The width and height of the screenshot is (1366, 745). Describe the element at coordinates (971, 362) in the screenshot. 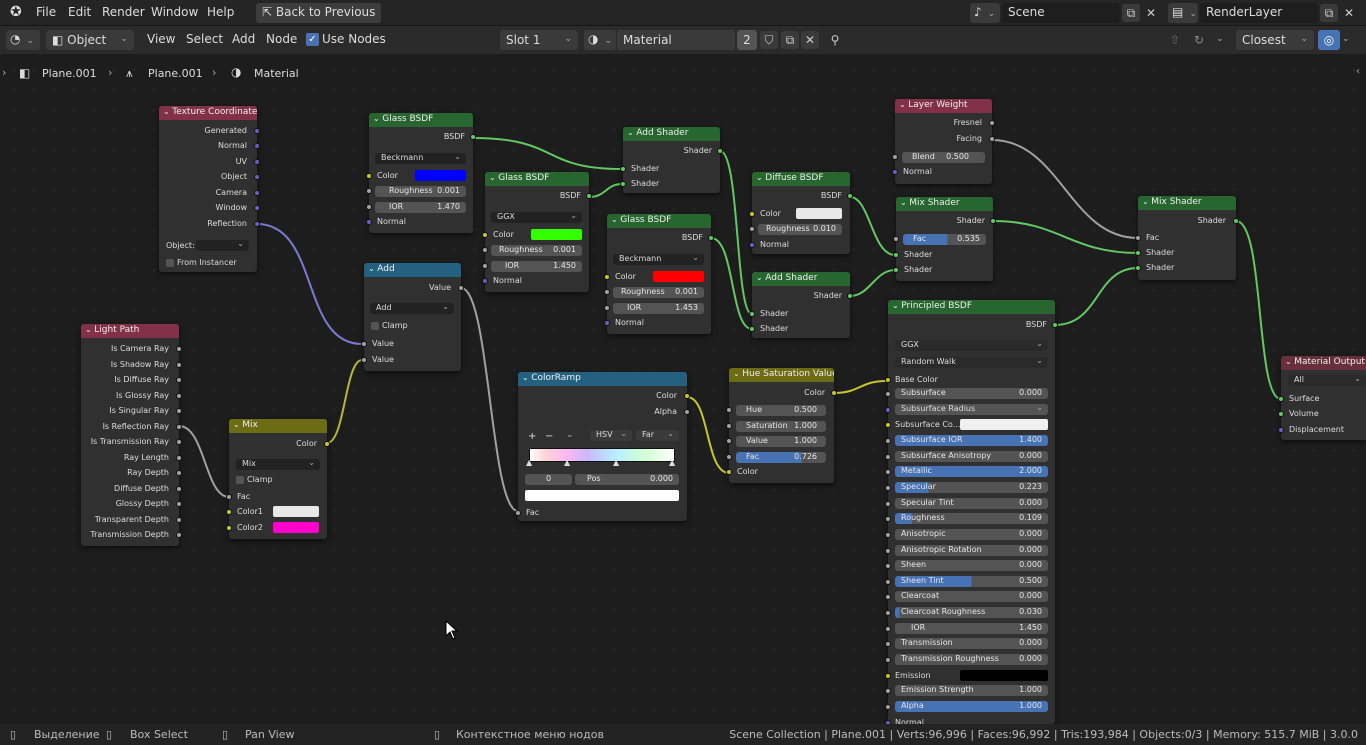

I see `subsurface-method-dropdown: Random Walk` at that location.